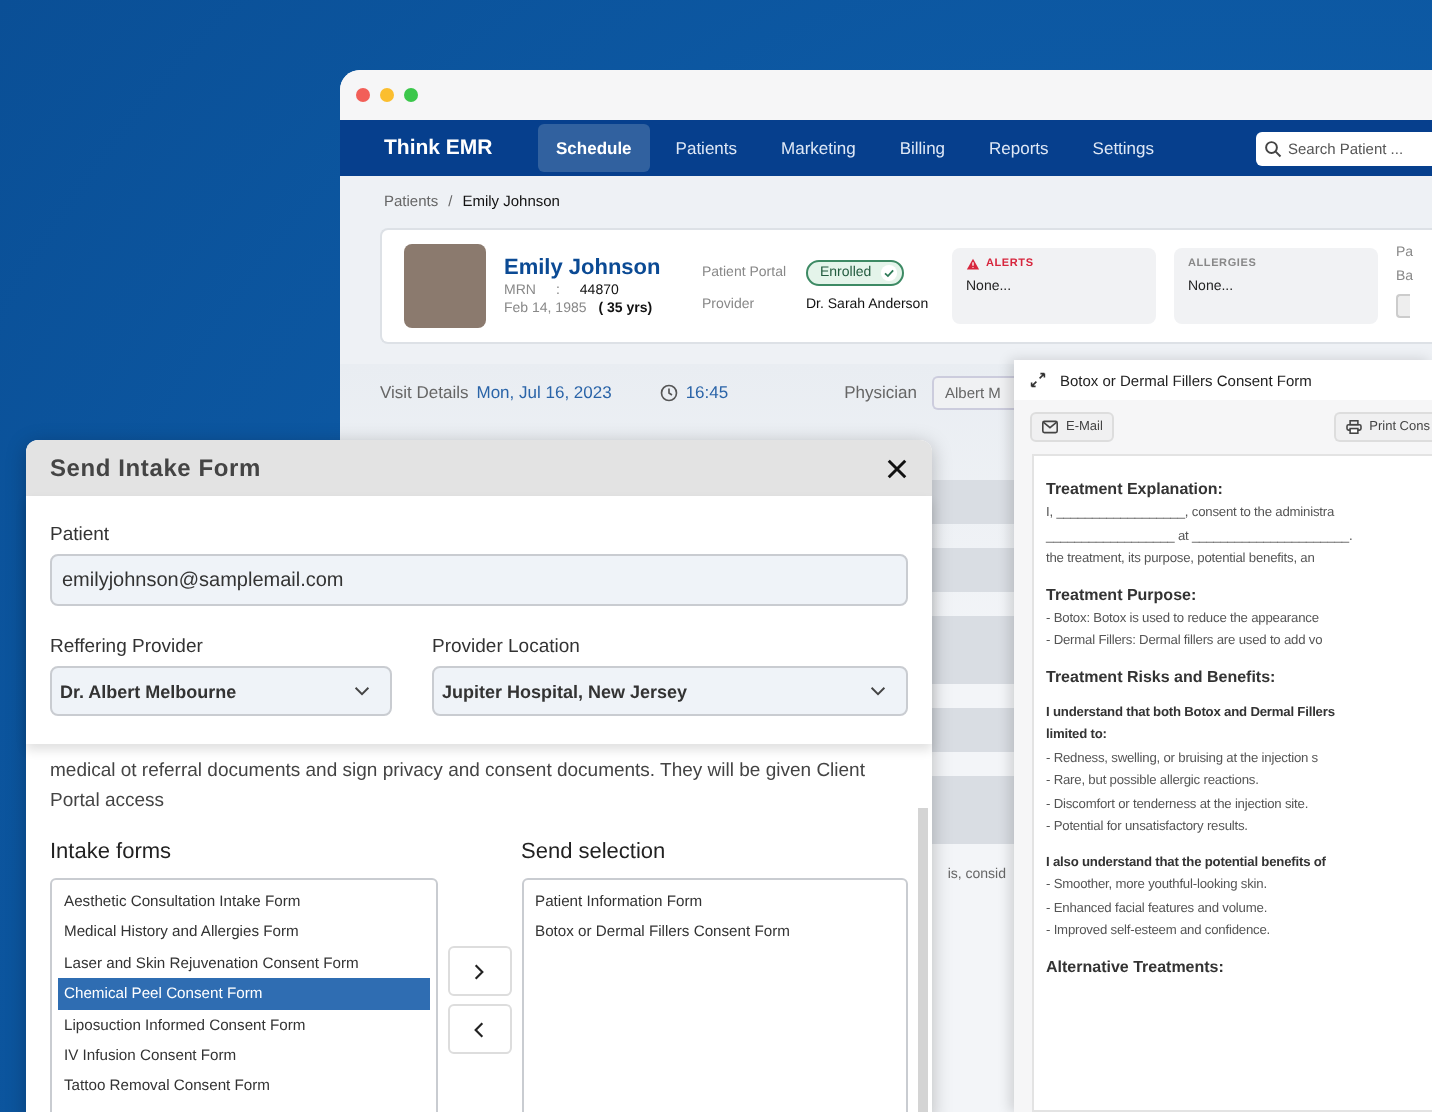 The width and height of the screenshot is (1432, 1112). What do you see at coordinates (1403, 306) in the screenshot?
I see `card-button` at bounding box center [1403, 306].